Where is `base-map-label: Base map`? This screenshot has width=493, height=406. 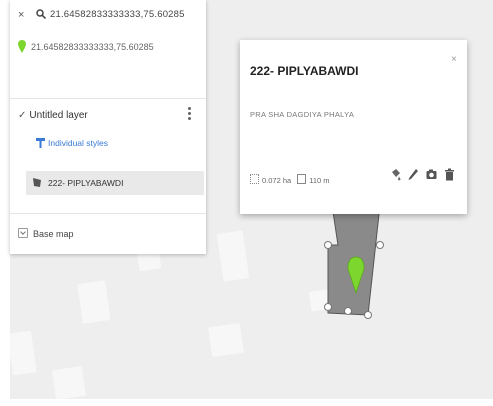 base-map-label: Base map is located at coordinates (53, 234).